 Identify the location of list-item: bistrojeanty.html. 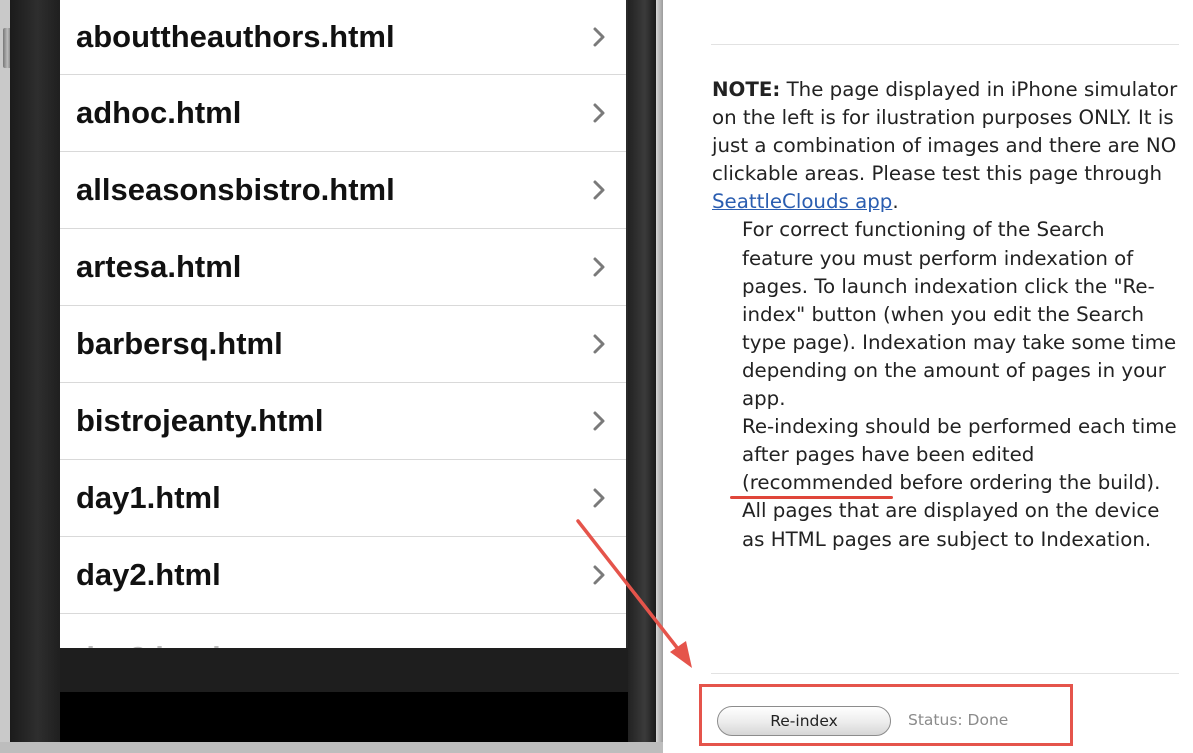
(343, 421).